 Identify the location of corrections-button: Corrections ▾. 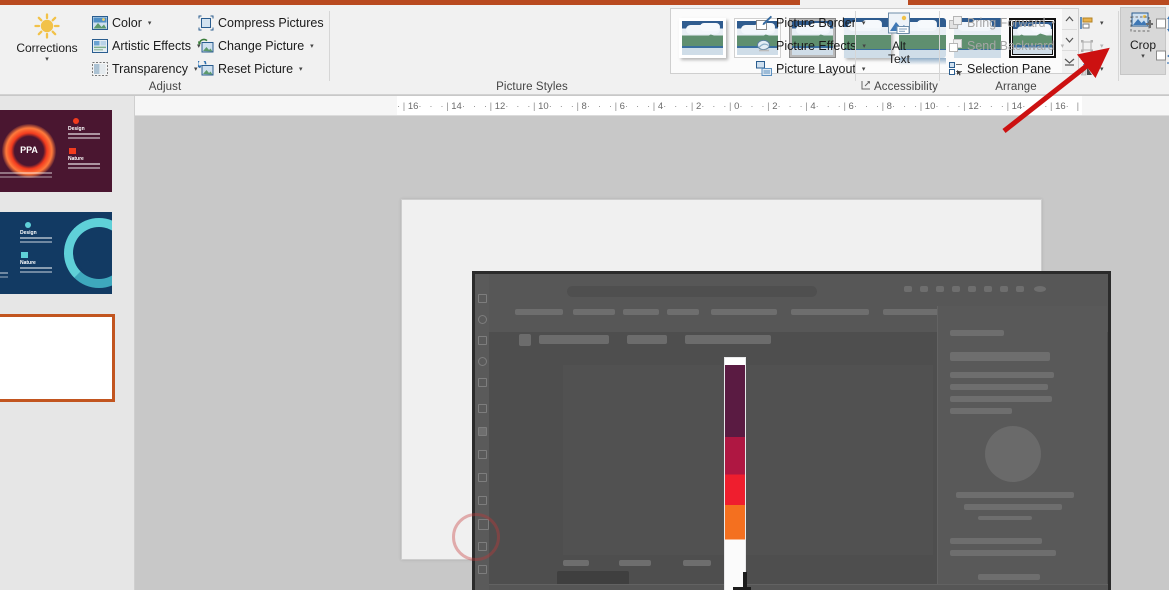
(47, 42).